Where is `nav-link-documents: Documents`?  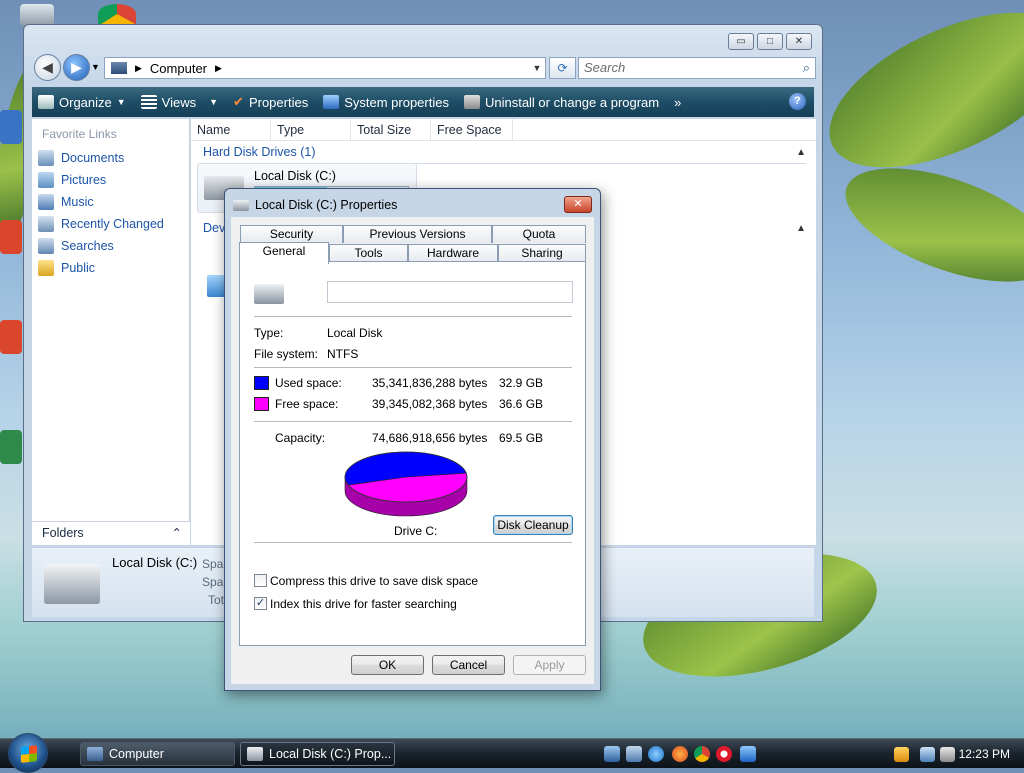
nav-link-documents: Documents is located at coordinates (110, 158).